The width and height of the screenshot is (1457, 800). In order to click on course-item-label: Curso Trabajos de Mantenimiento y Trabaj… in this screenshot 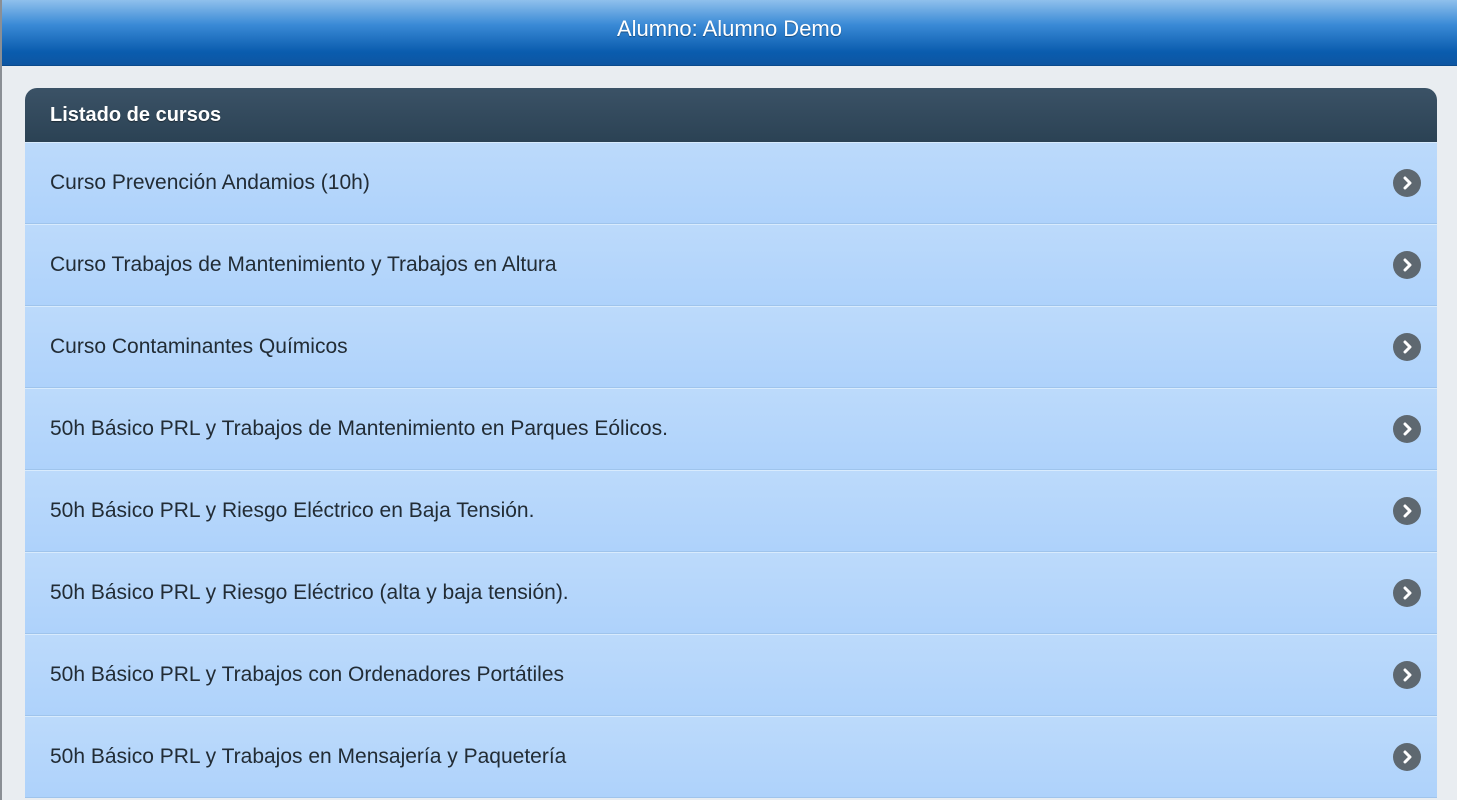, I will do `click(303, 264)`.